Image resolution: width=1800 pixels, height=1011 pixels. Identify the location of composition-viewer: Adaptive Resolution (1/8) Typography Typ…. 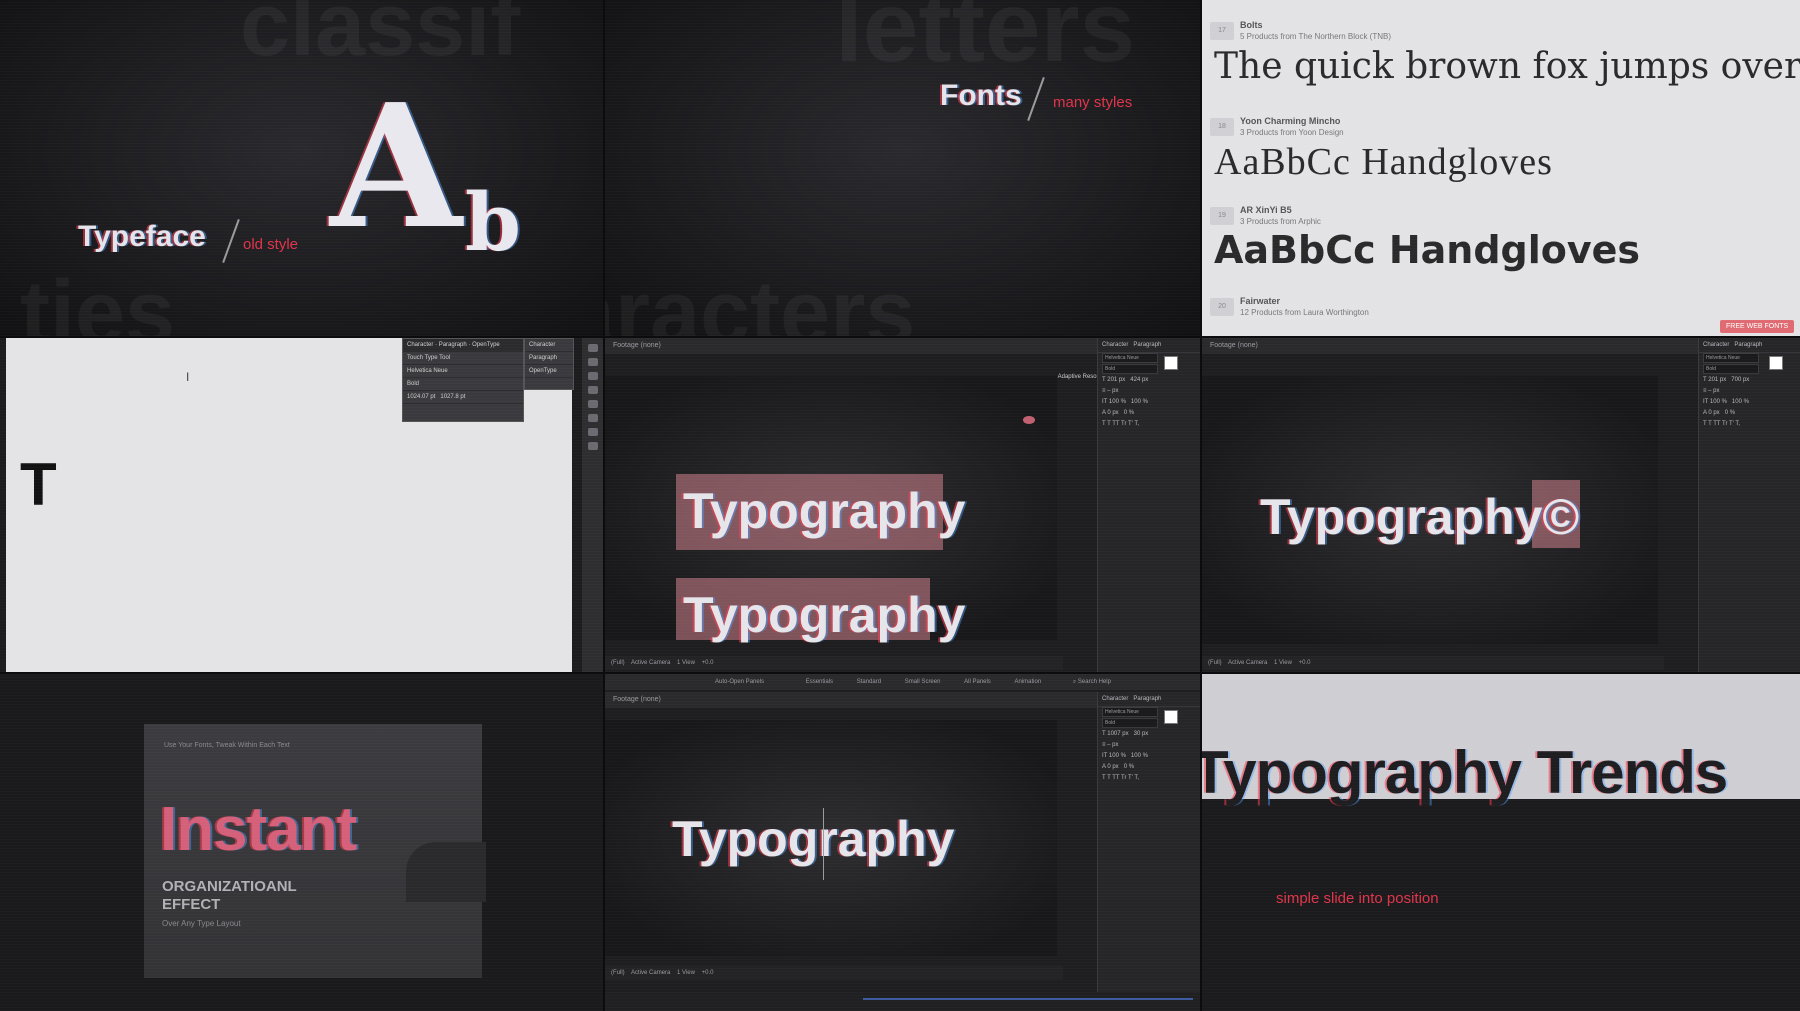
(865, 508).